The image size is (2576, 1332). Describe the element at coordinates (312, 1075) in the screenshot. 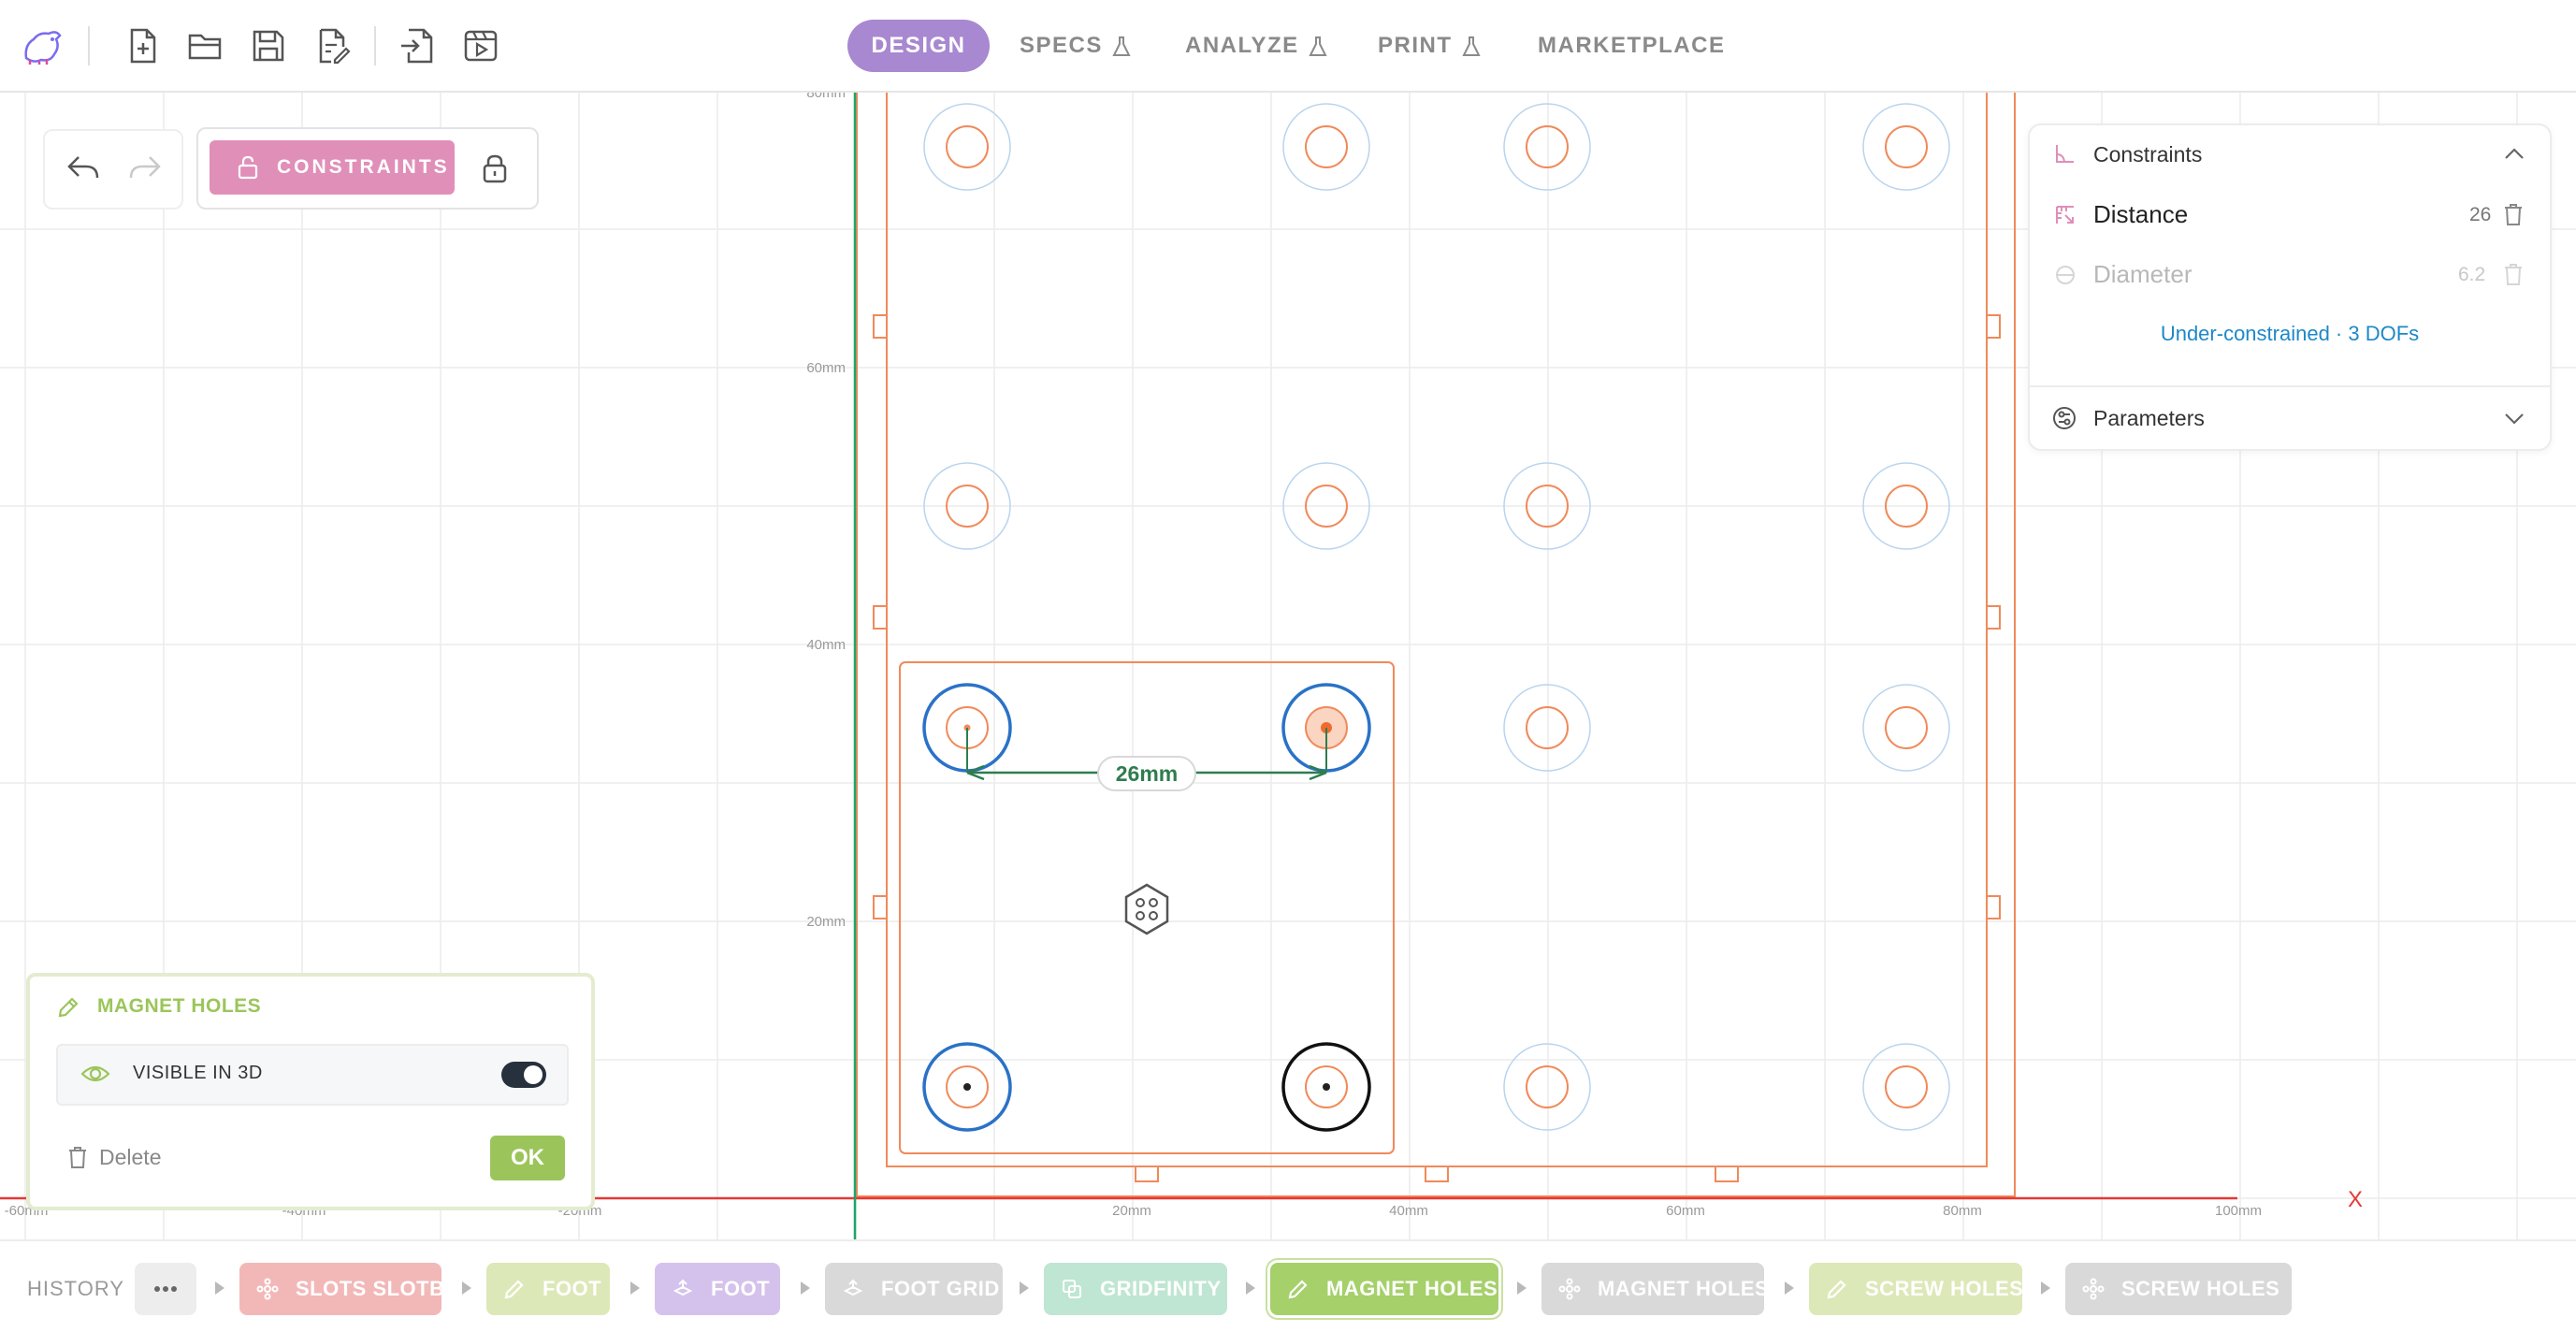

I see `visible-in-3d-row: VISIBLE IN 3D` at that location.